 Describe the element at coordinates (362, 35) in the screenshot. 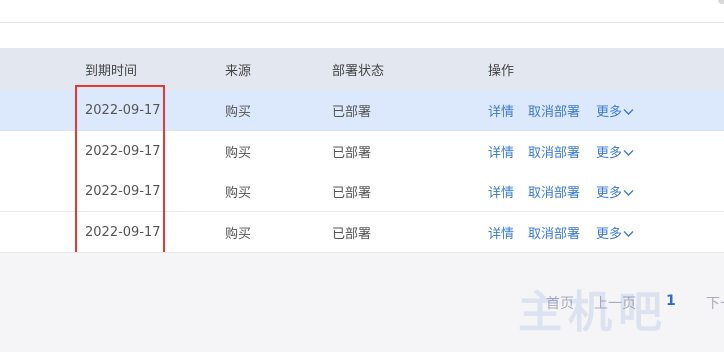

I see `table-top-spacer` at that location.